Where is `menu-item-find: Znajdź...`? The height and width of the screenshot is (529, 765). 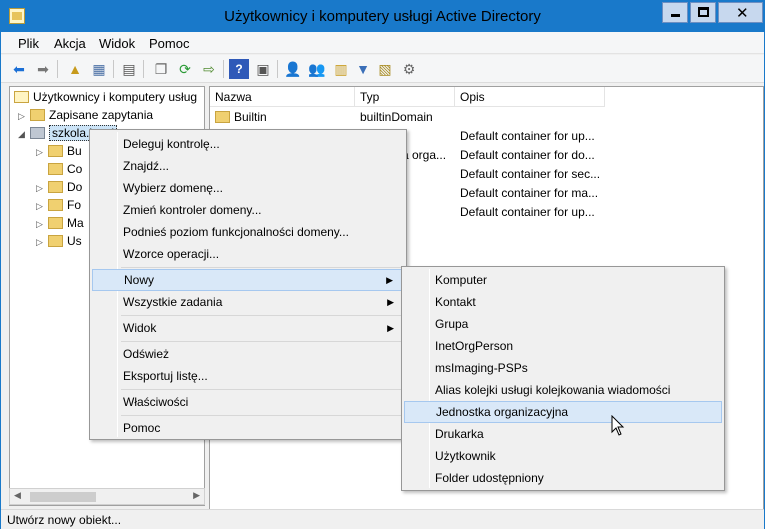
menu-item-find: Znajdź... is located at coordinates (248, 166).